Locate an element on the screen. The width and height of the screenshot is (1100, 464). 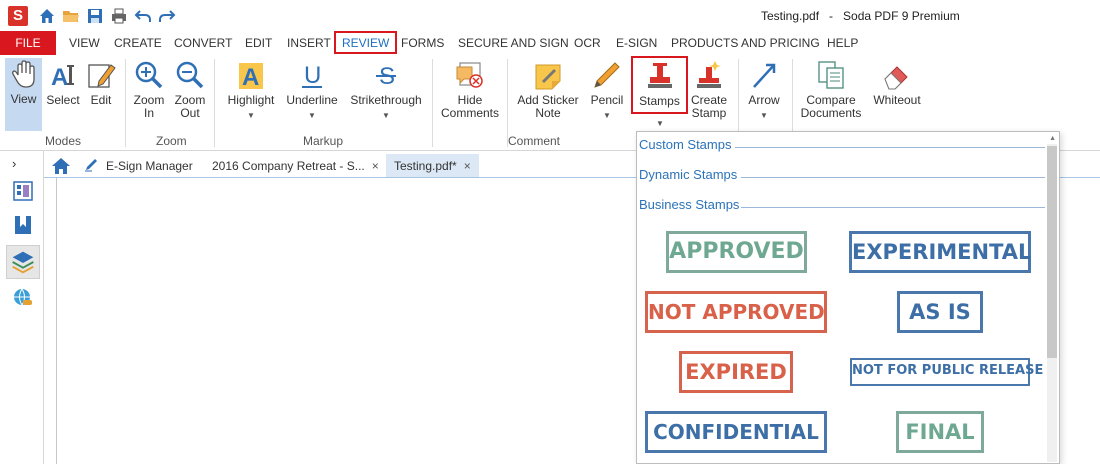
title-bar: S Testing.pdf - Soda PDF 9 Premium is located at coordinates (550, 15).